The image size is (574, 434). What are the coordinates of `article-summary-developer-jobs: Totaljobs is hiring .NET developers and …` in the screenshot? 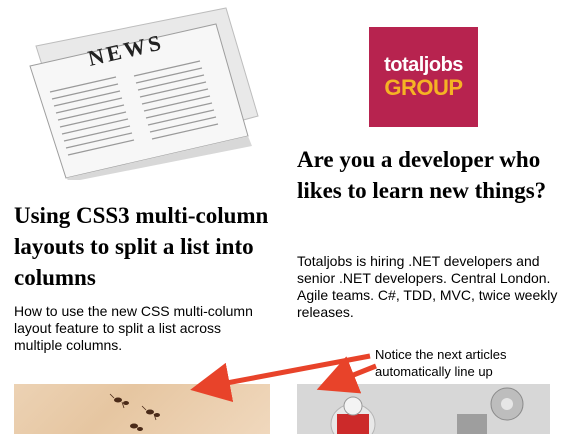 It's located at (427, 286).